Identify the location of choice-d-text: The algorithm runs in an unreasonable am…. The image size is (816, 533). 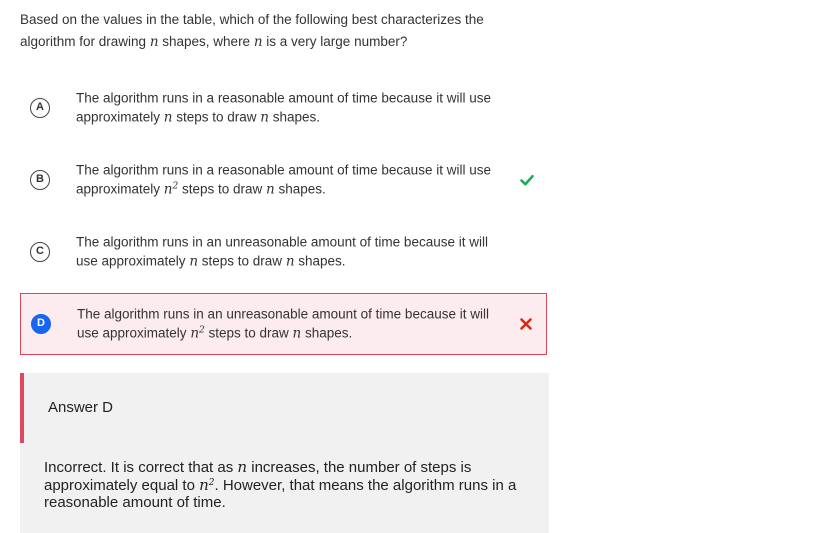
(283, 324).